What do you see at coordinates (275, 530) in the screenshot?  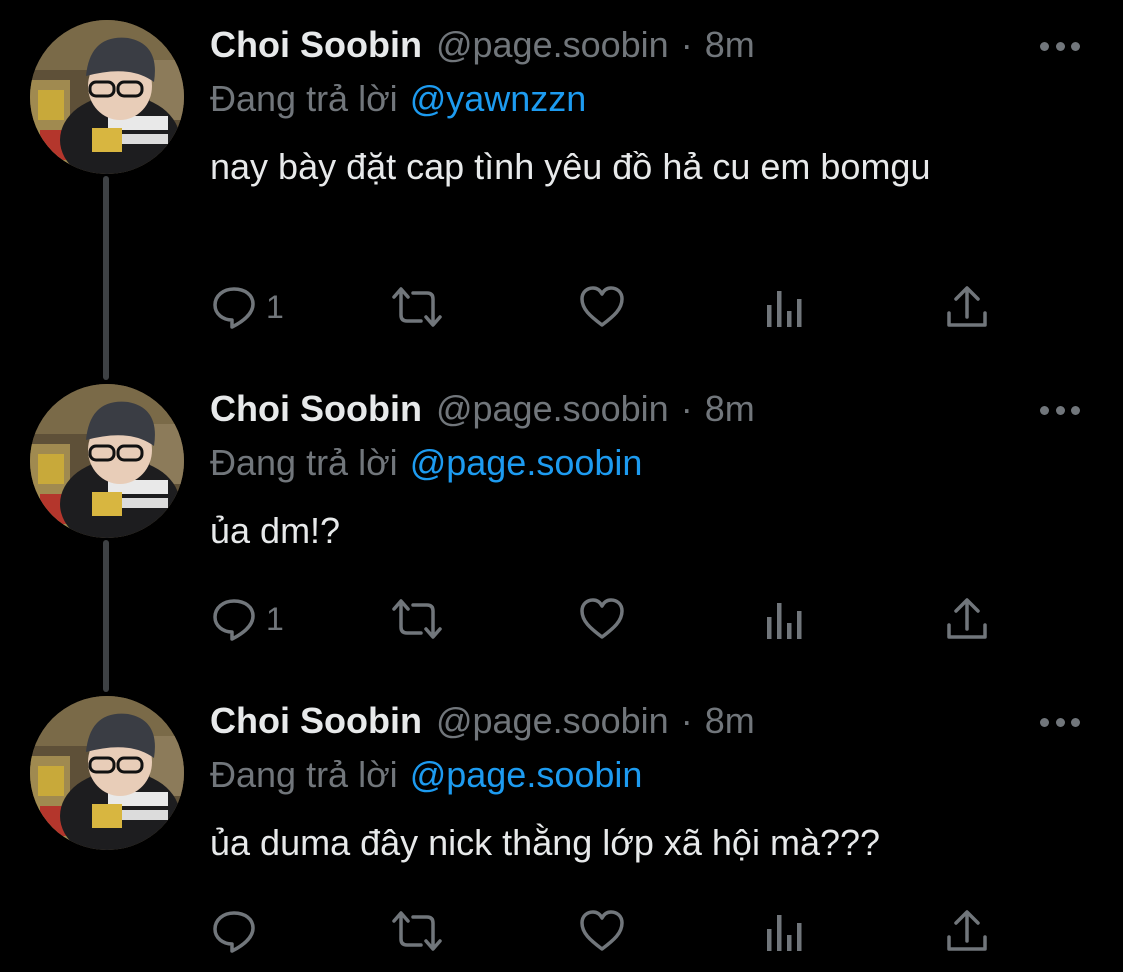 I see `tweet-text: ủa dm!?` at bounding box center [275, 530].